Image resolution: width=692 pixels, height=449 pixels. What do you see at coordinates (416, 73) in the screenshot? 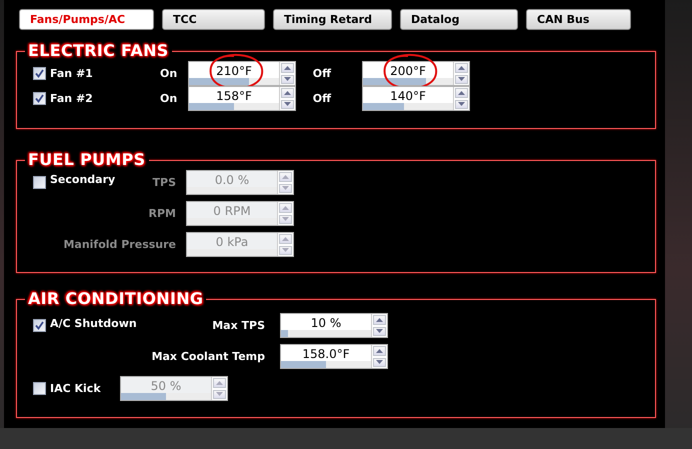
I see `number-spinner: 200°F` at bounding box center [416, 73].